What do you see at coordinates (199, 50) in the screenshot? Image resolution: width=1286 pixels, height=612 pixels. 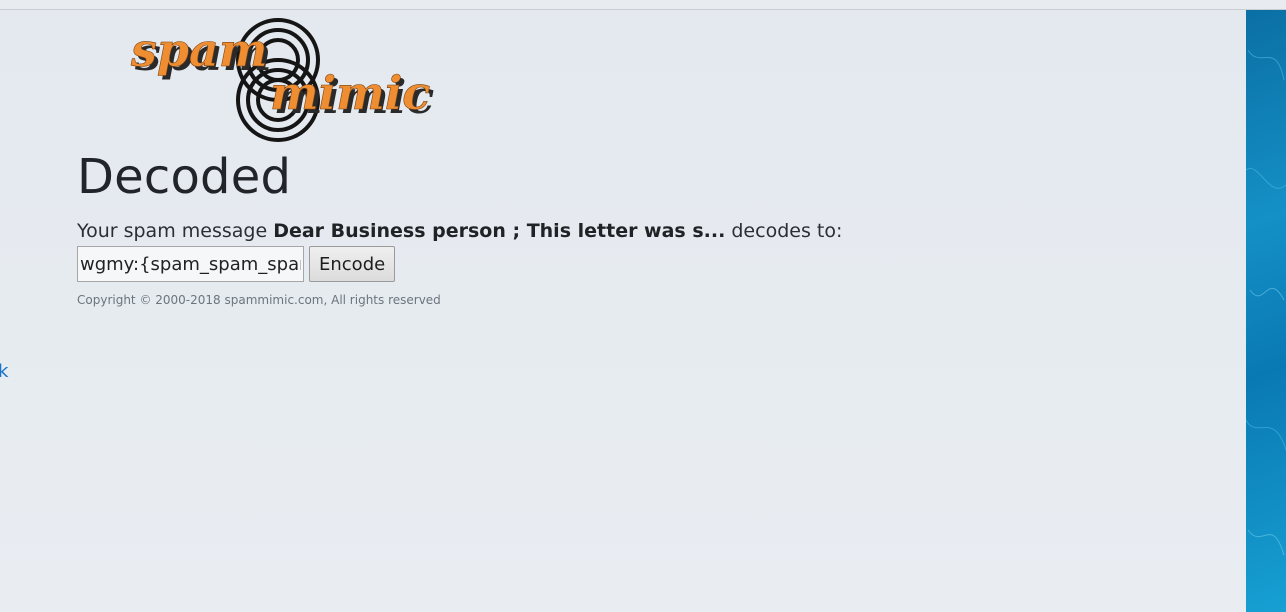 I see `logo-word-top: spam` at bounding box center [199, 50].